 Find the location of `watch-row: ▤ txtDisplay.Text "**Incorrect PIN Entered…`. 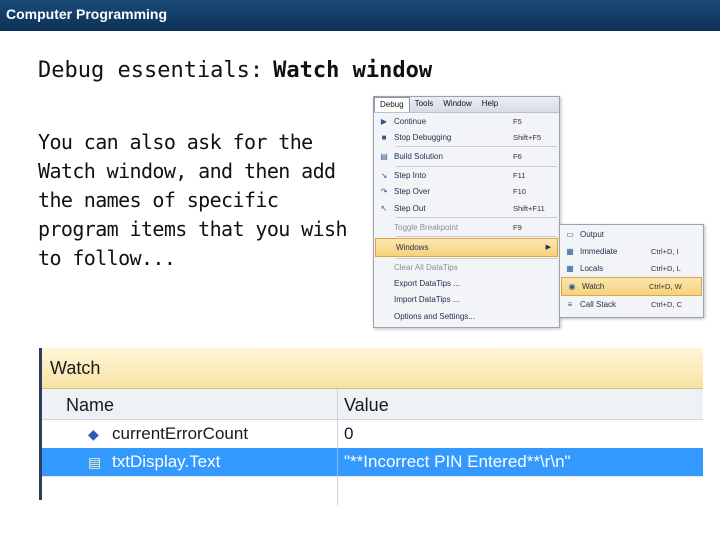

watch-row: ▤ txtDisplay.Text "**Incorrect PIN Entered… is located at coordinates (372, 462).